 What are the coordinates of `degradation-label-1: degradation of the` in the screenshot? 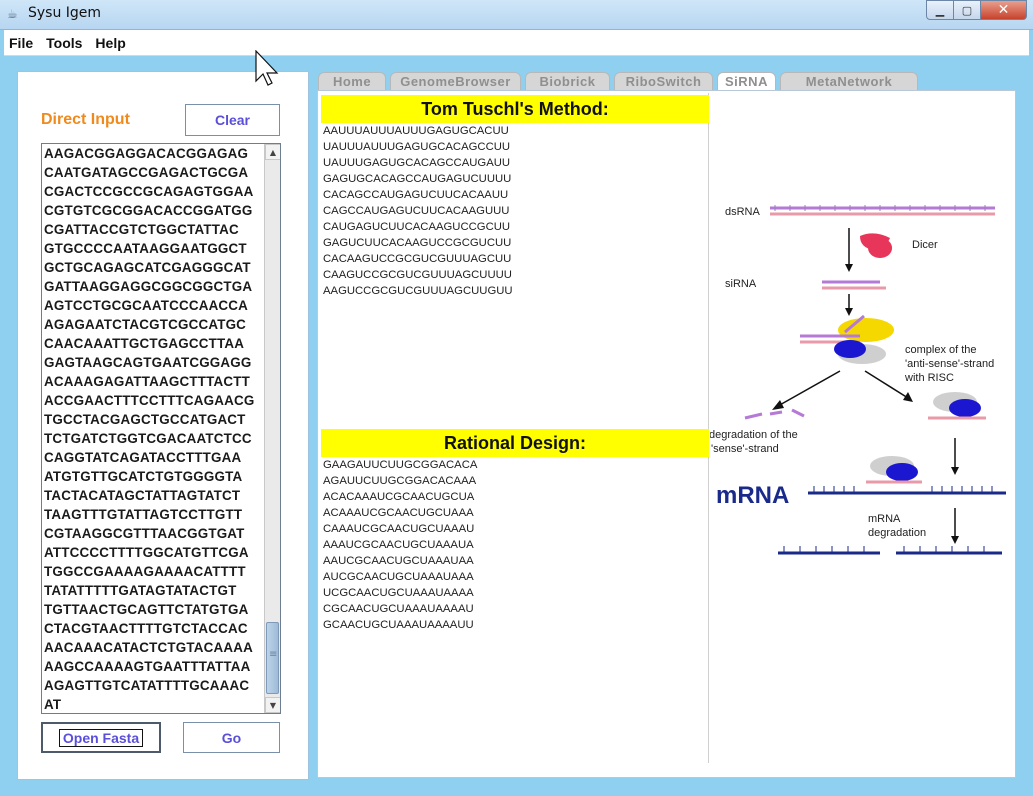 It's located at (754, 435).